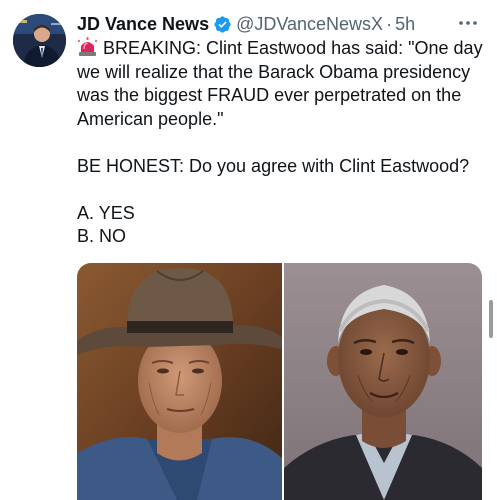  What do you see at coordinates (87, 47) in the screenshot?
I see `police-light-icon` at bounding box center [87, 47].